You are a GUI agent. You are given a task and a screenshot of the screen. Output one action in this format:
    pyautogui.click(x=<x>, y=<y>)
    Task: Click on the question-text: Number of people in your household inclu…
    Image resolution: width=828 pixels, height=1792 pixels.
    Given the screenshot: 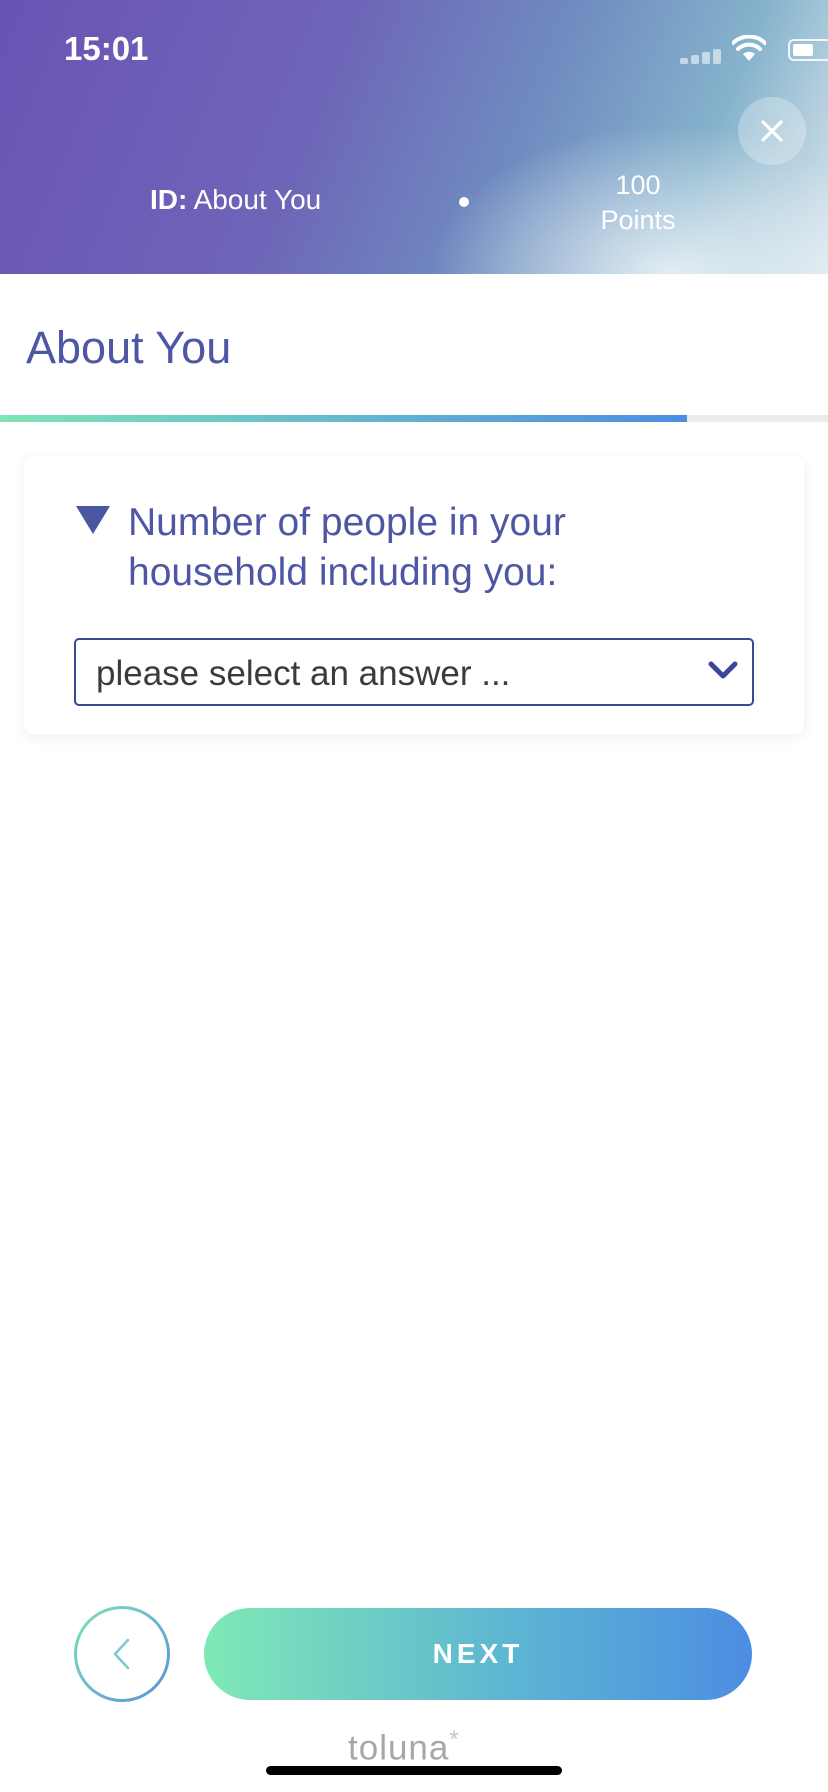 What is the action you would take?
    pyautogui.click(x=347, y=547)
    